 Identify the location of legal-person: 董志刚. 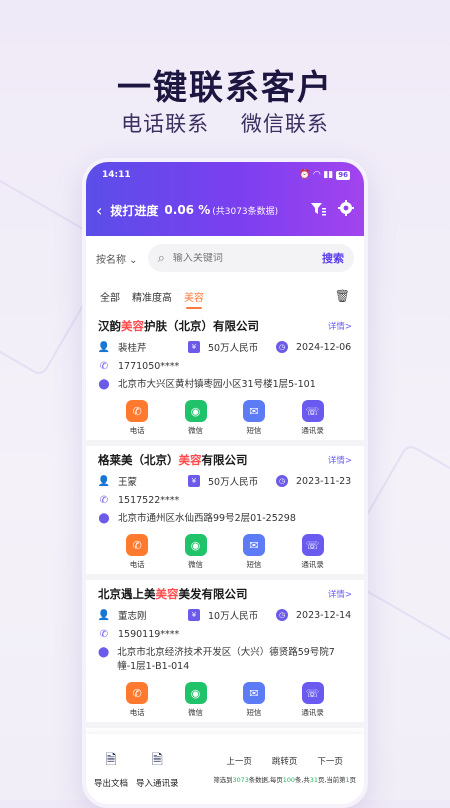
(132, 616).